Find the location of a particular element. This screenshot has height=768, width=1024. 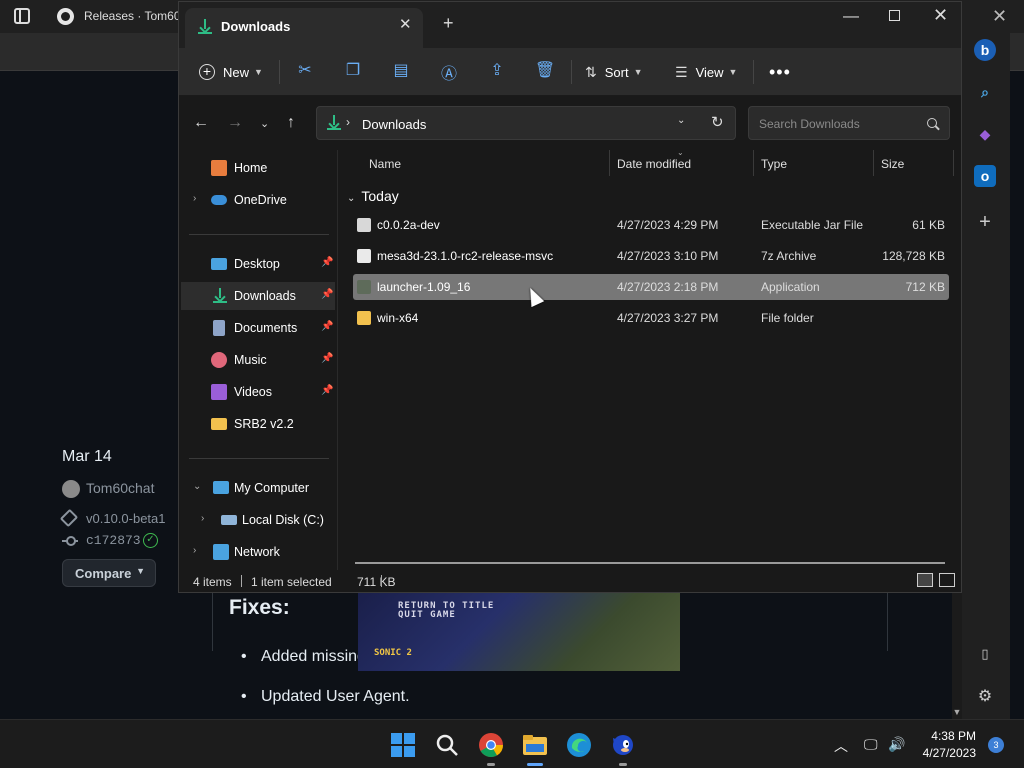

chevron-up-icon: ︿ is located at coordinates (841, 746).